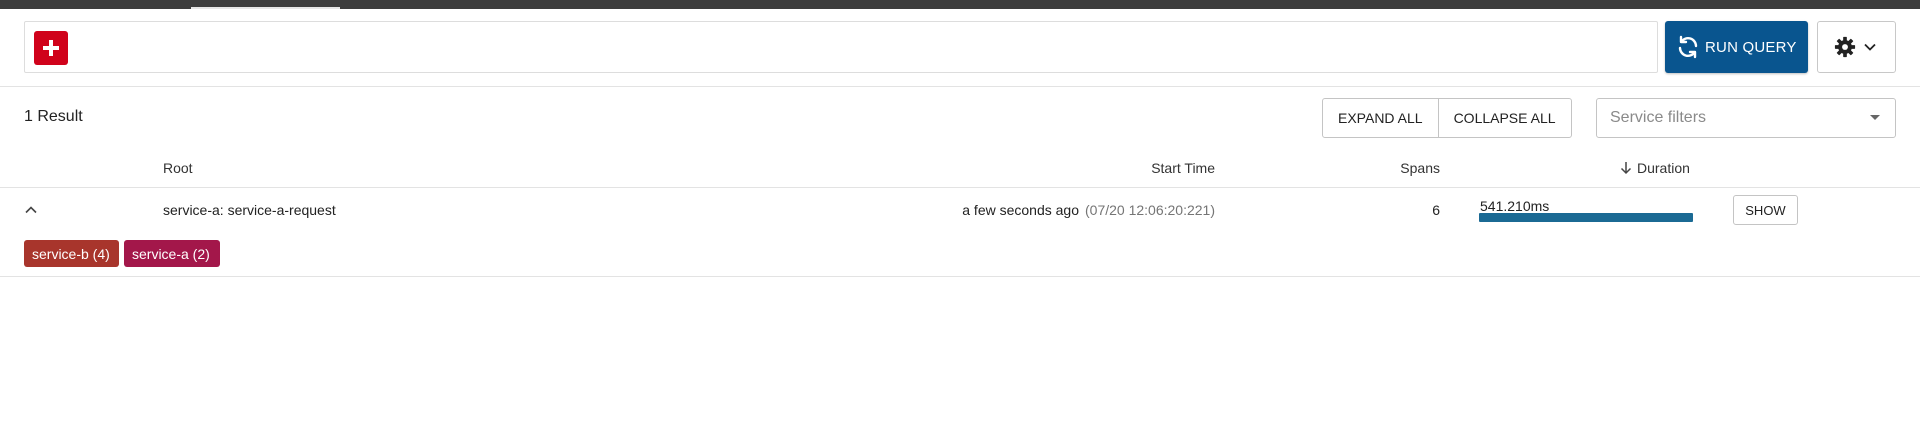 Image resolution: width=1920 pixels, height=444 pixels. What do you see at coordinates (178, 168) in the screenshot?
I see `column-header-root: Root` at bounding box center [178, 168].